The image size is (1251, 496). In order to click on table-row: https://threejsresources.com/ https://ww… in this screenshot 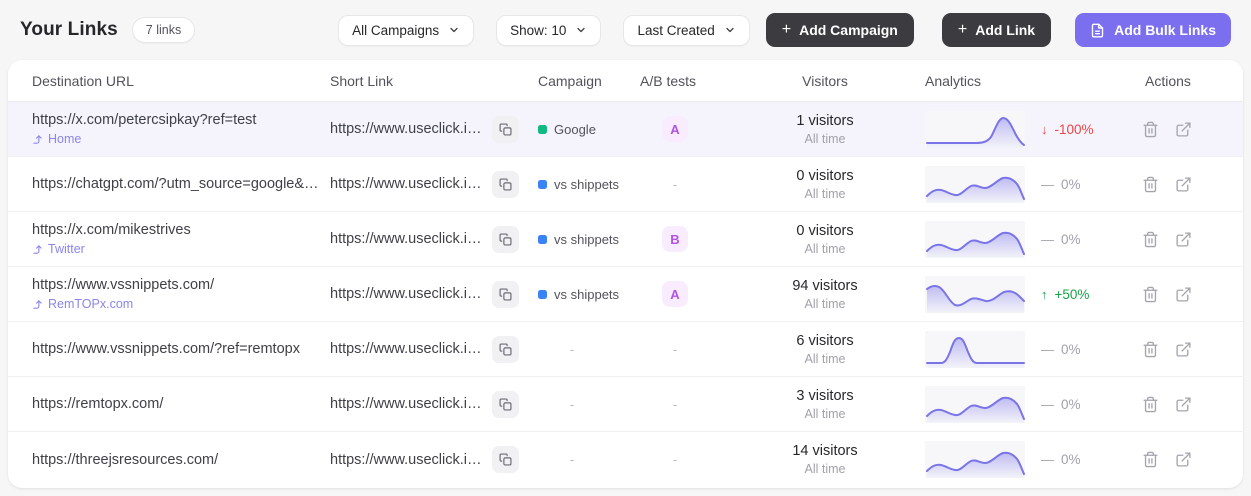, I will do `click(625, 459)`.